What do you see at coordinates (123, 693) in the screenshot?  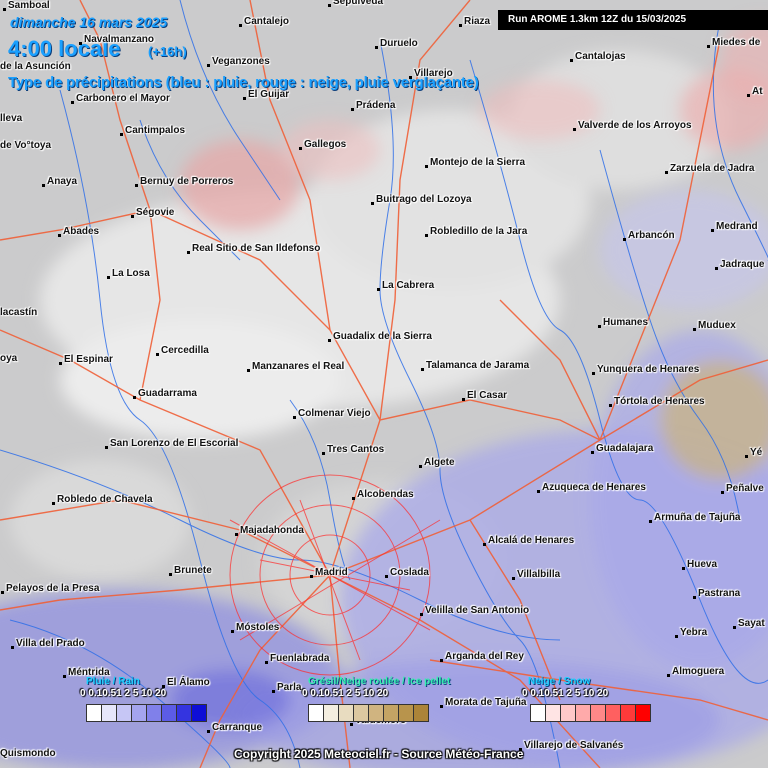 I see `legend-rain-ticks: 0 0.10.51 2 5 10 20` at bounding box center [123, 693].